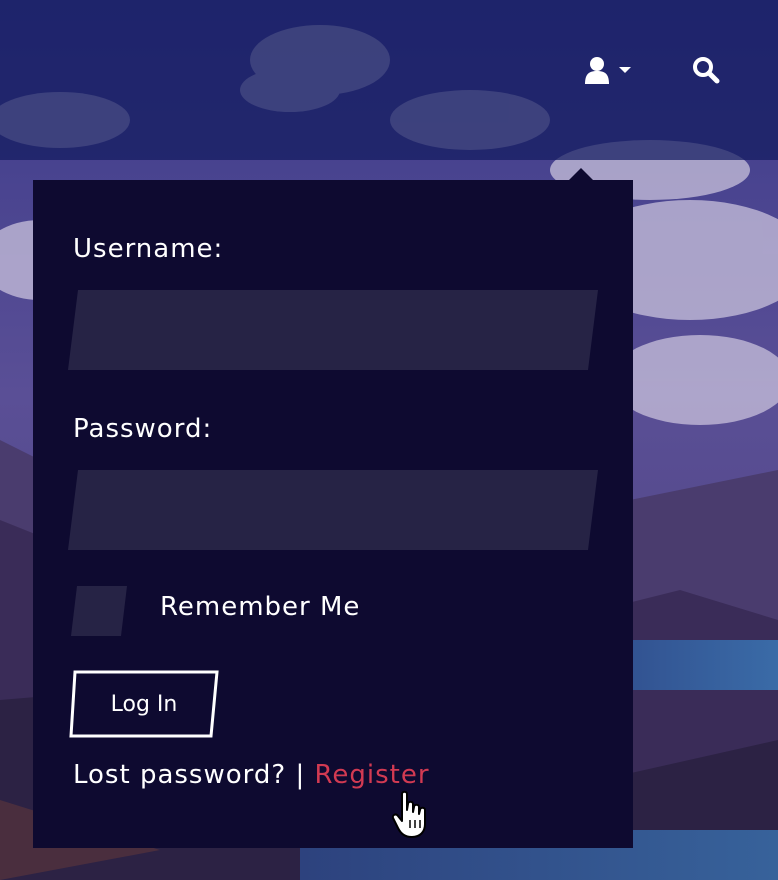 This screenshot has height=880, width=778. What do you see at coordinates (410, 815) in the screenshot?
I see `hand-pointer-icon` at bounding box center [410, 815].